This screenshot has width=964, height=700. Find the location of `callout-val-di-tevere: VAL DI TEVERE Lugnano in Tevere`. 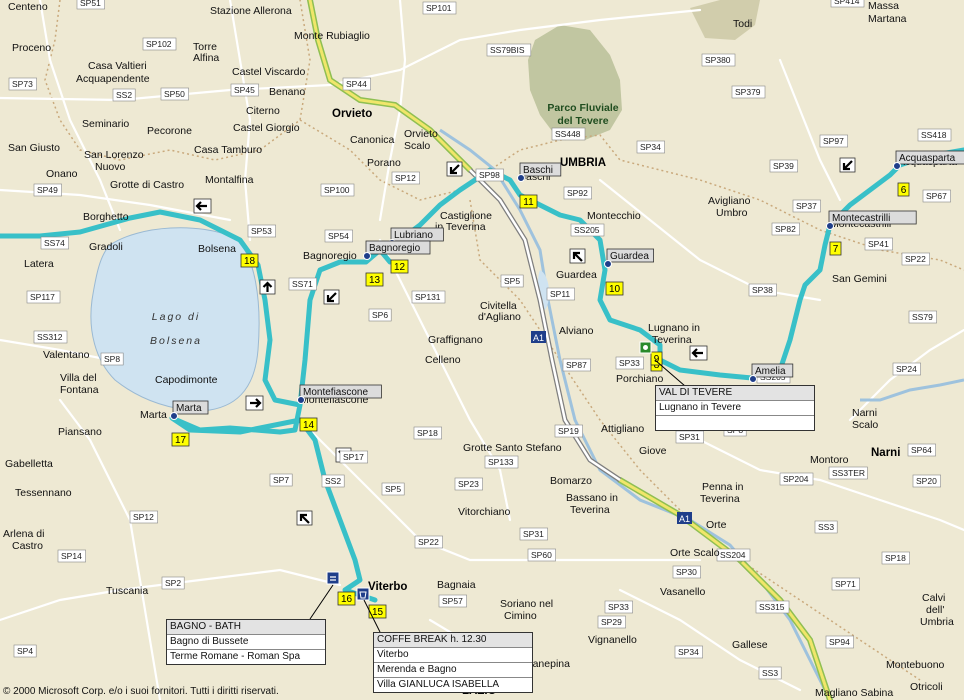

callout-val-di-tevere: VAL DI TEVERE Lugnano in Tevere is located at coordinates (735, 408).